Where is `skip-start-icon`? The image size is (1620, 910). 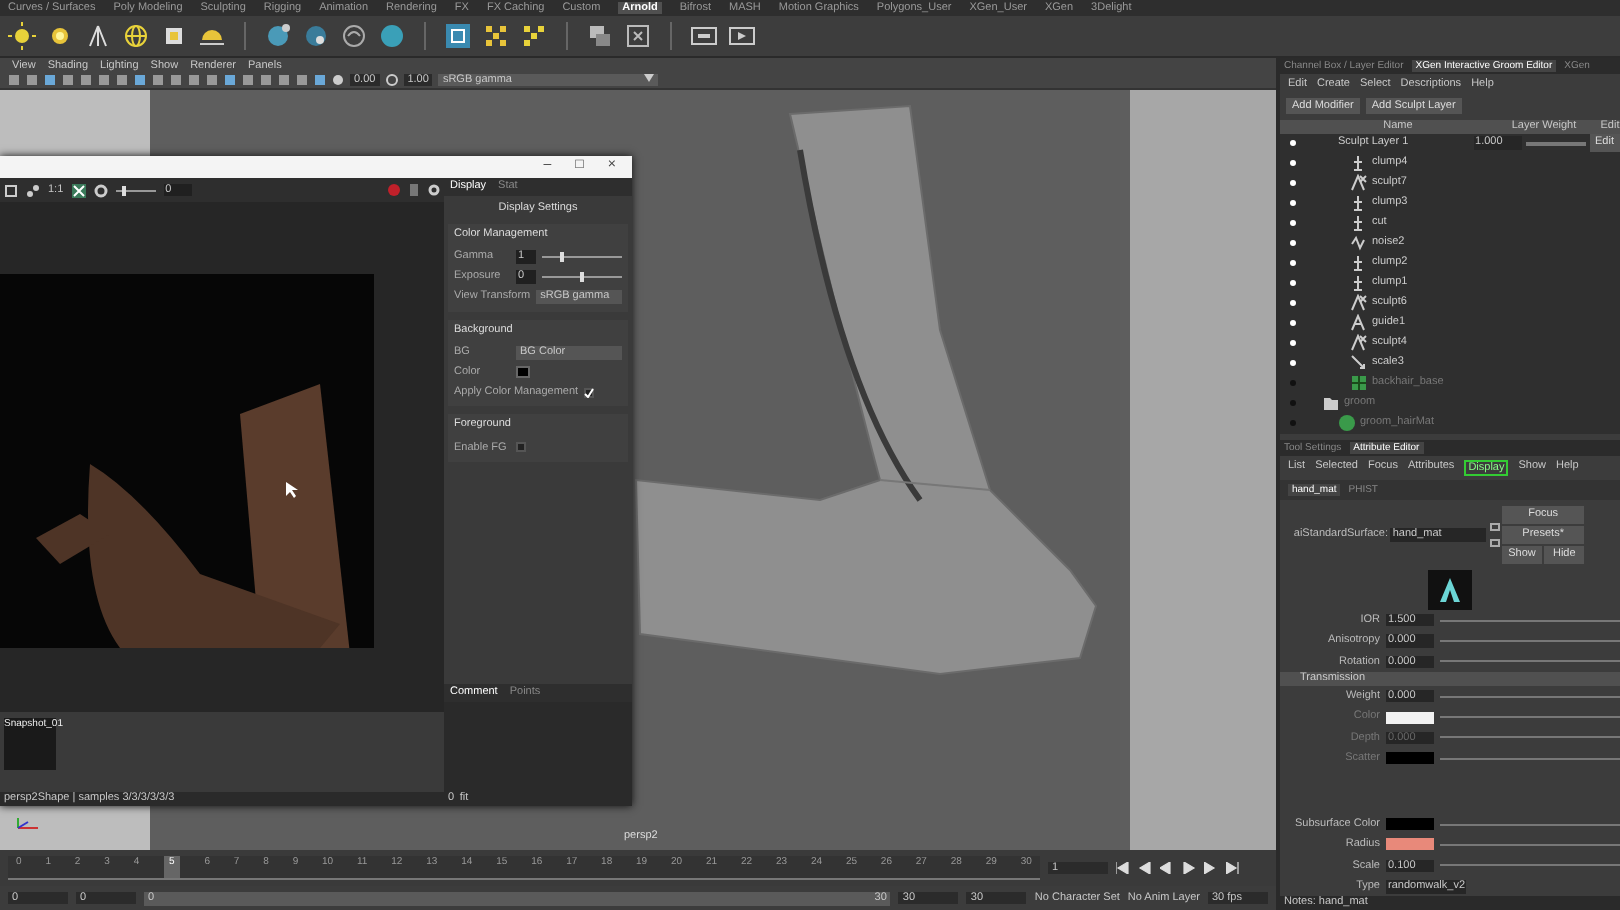 skip-start-icon is located at coordinates (1123, 868).